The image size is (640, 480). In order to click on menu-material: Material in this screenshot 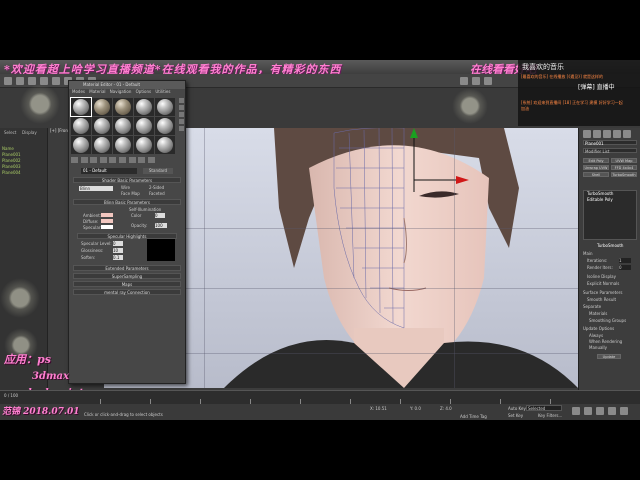, I will do `click(97, 91)`.